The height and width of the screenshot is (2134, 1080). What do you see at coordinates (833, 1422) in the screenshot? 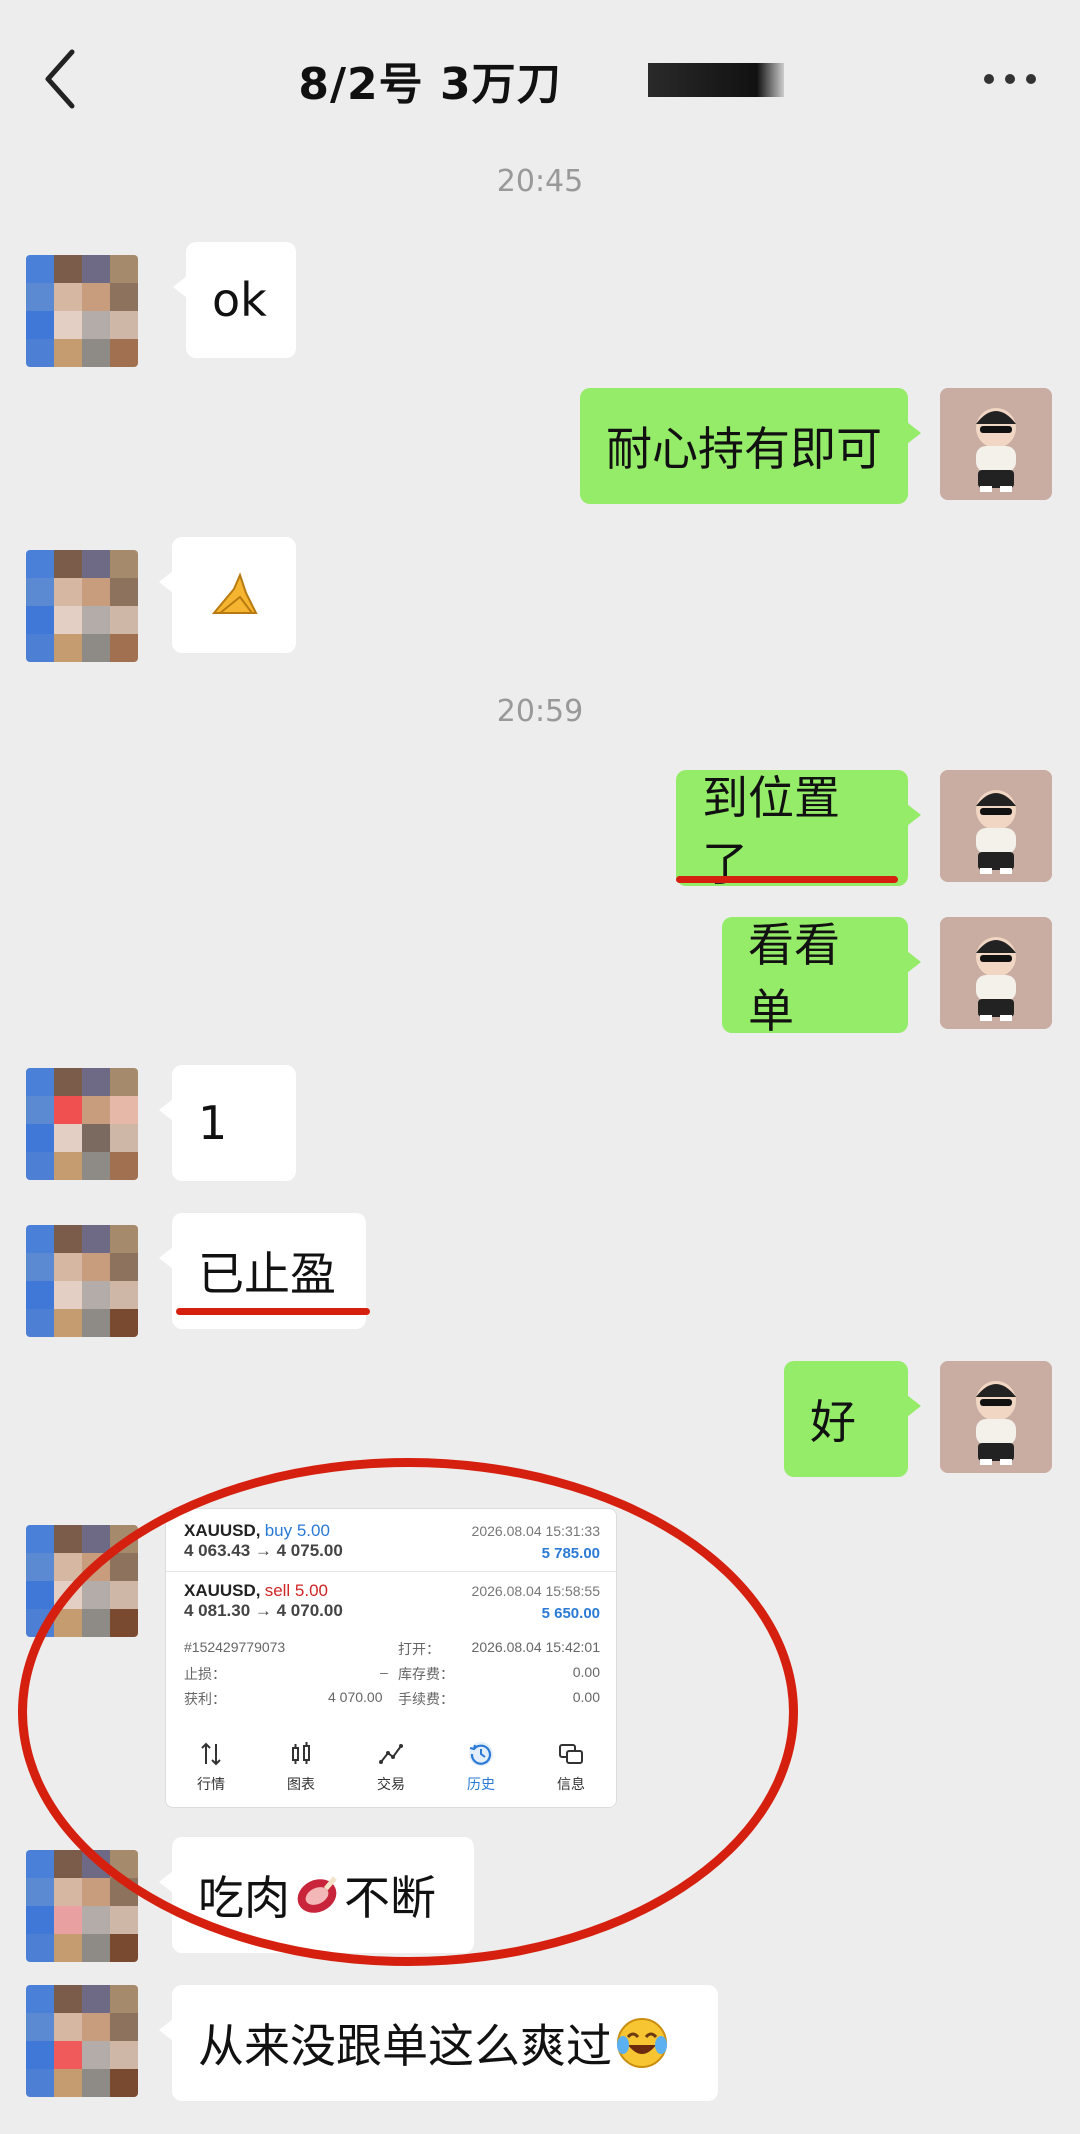
I see `message-text: 好` at bounding box center [833, 1422].